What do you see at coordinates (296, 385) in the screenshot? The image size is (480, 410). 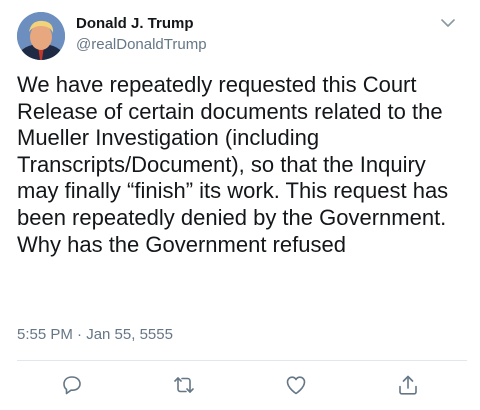 I see `like-icon` at bounding box center [296, 385].